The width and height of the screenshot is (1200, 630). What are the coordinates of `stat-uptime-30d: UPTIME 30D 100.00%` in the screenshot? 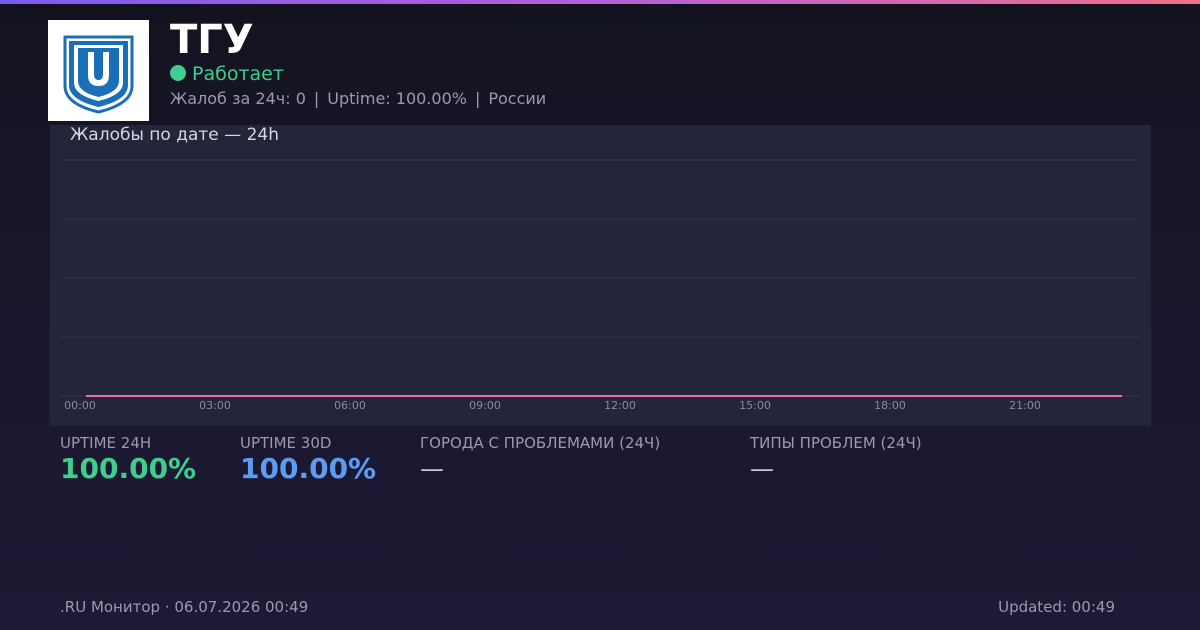 It's located at (308, 460).